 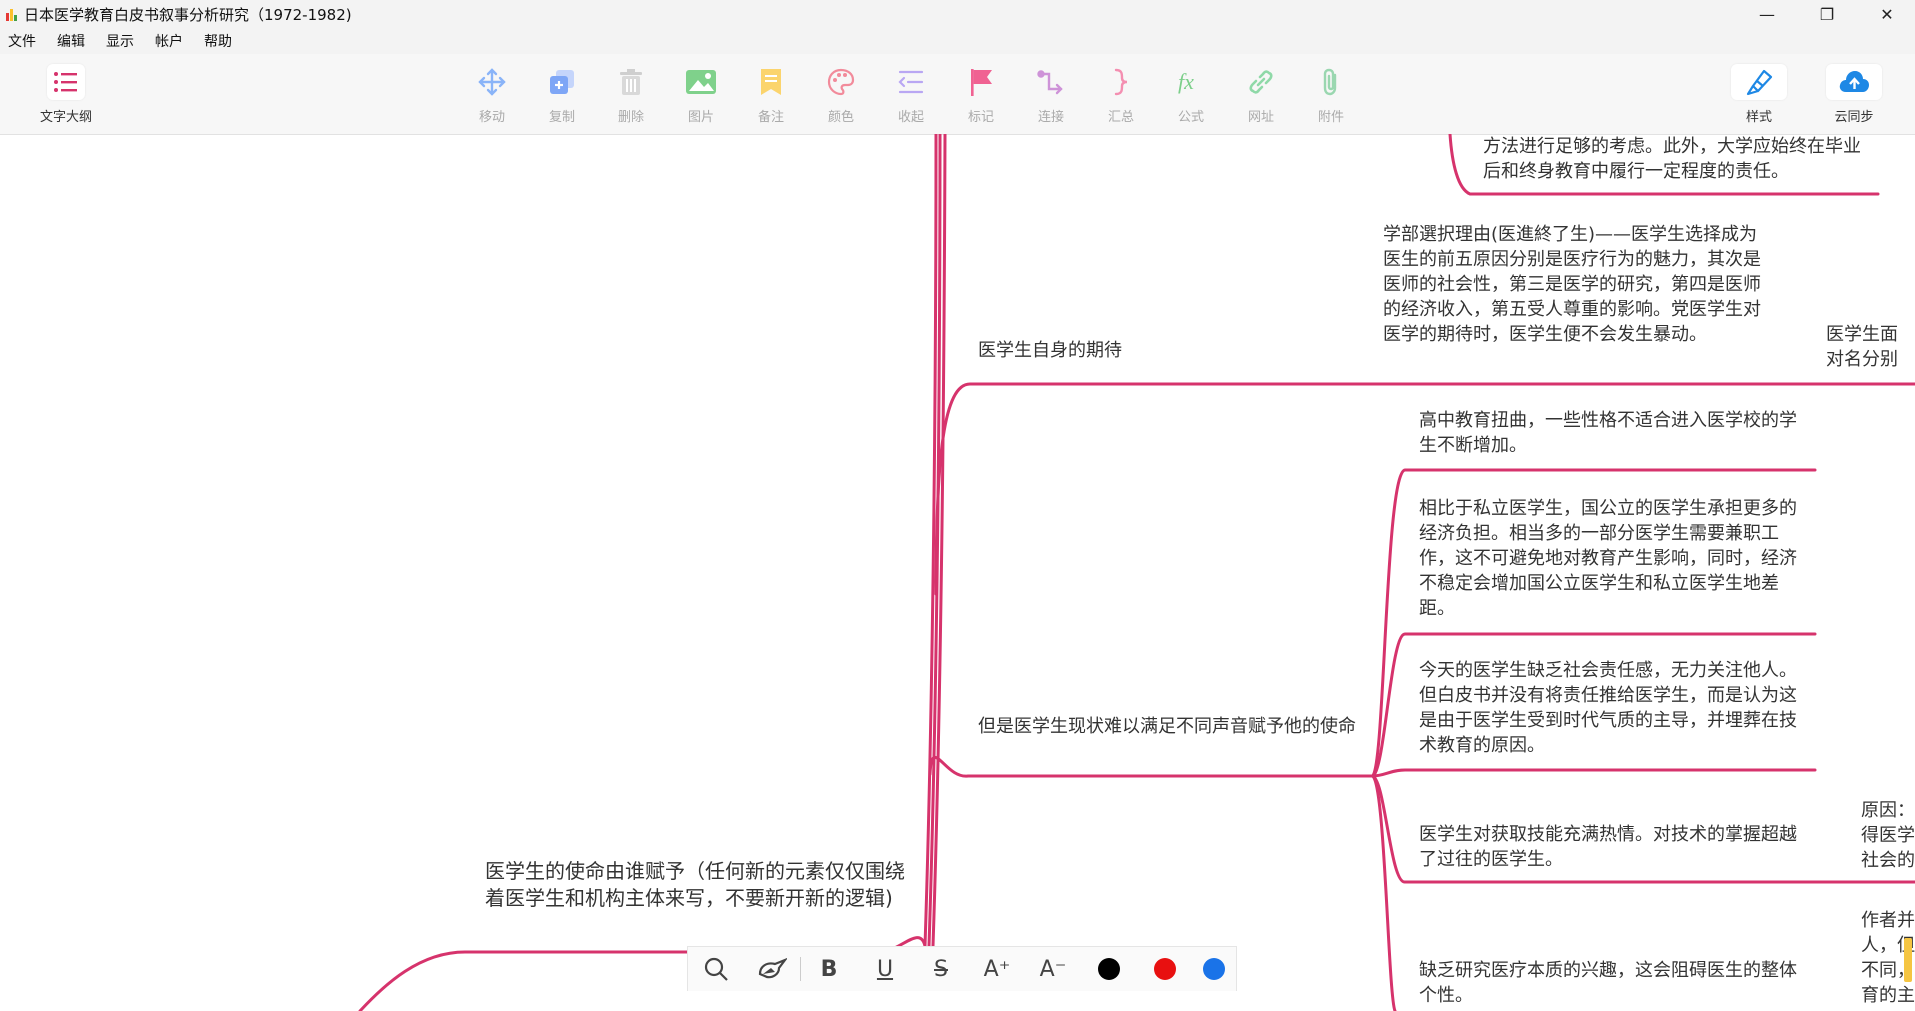 I want to click on summary-button: 汇总, so click(x=1121, y=97).